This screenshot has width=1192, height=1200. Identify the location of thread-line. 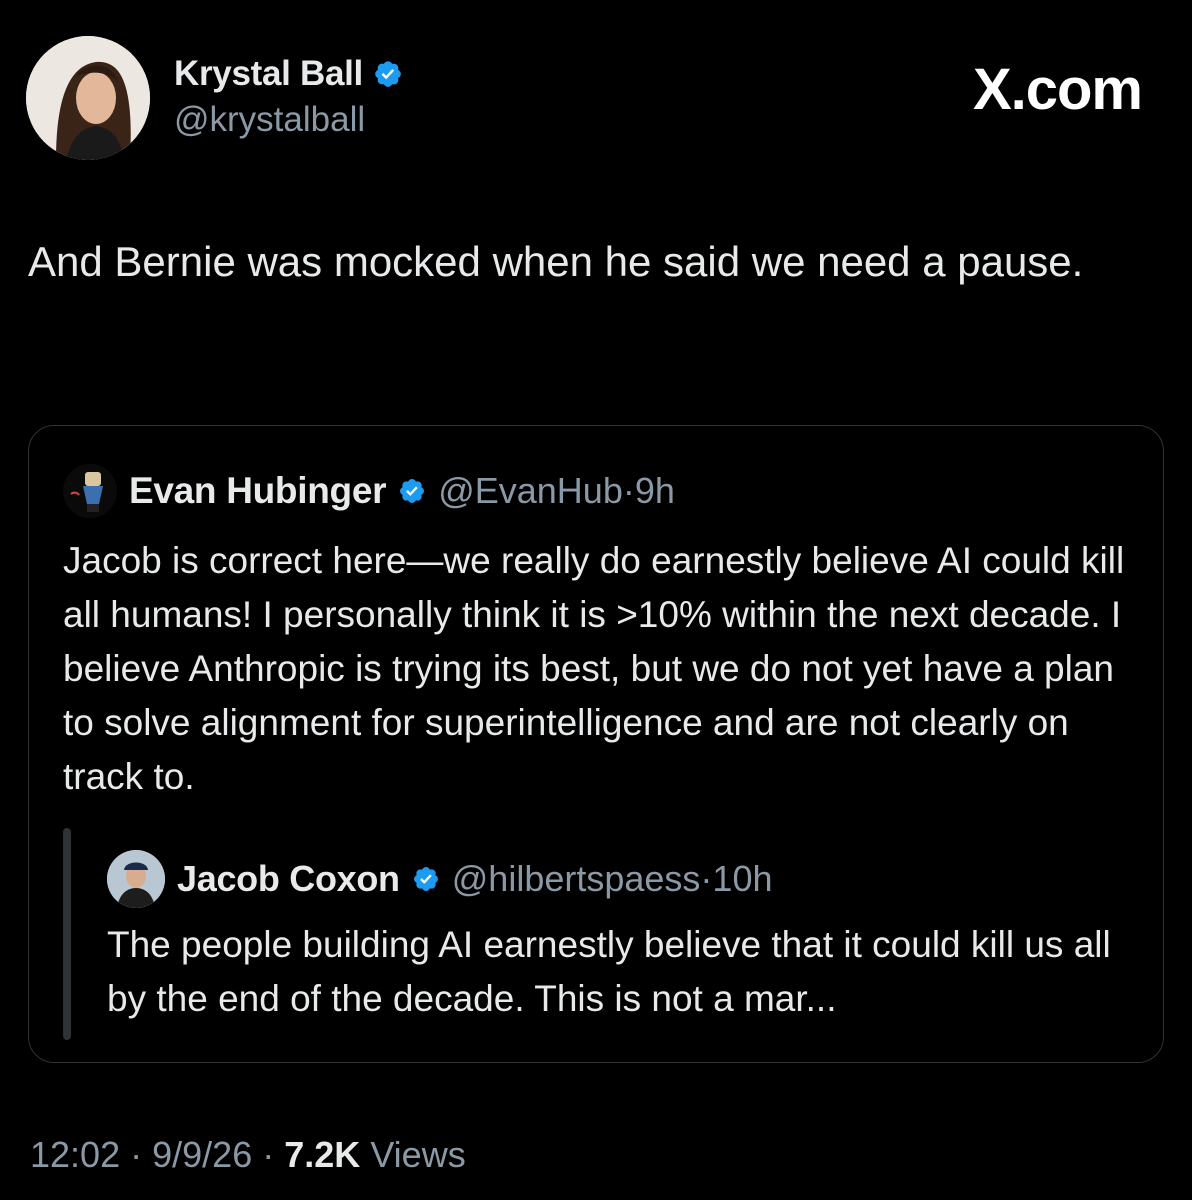
(67, 934).